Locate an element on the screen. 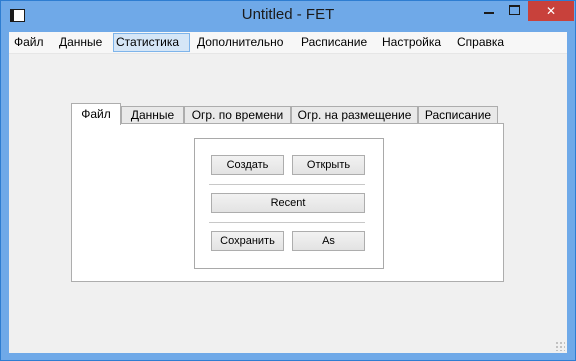 This screenshot has height=361, width=576. menu-advanced: Дополнительно is located at coordinates (240, 42).